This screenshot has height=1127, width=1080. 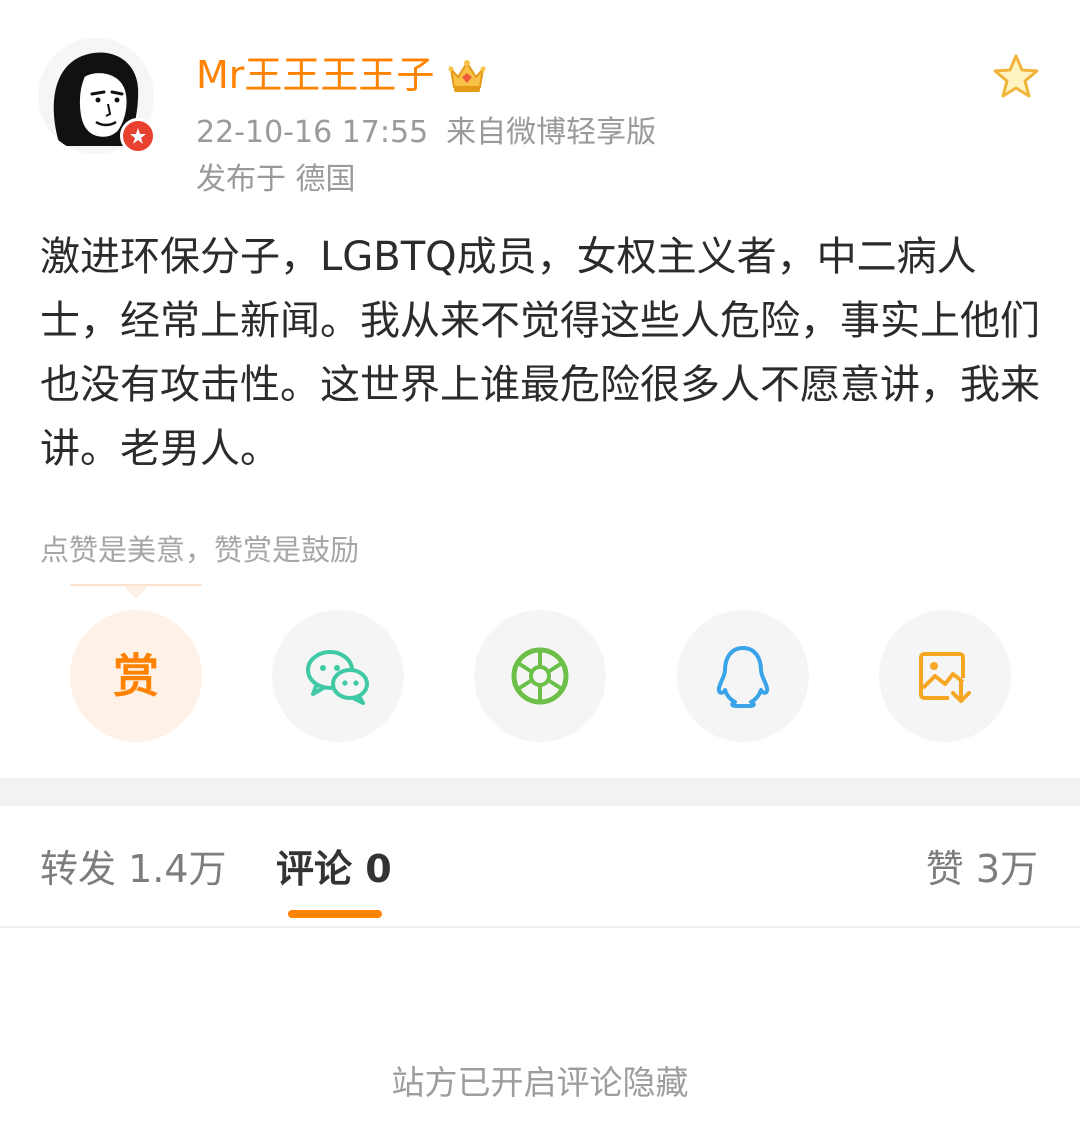 What do you see at coordinates (334, 869) in the screenshot?
I see `tab-comments: 评论 0` at bounding box center [334, 869].